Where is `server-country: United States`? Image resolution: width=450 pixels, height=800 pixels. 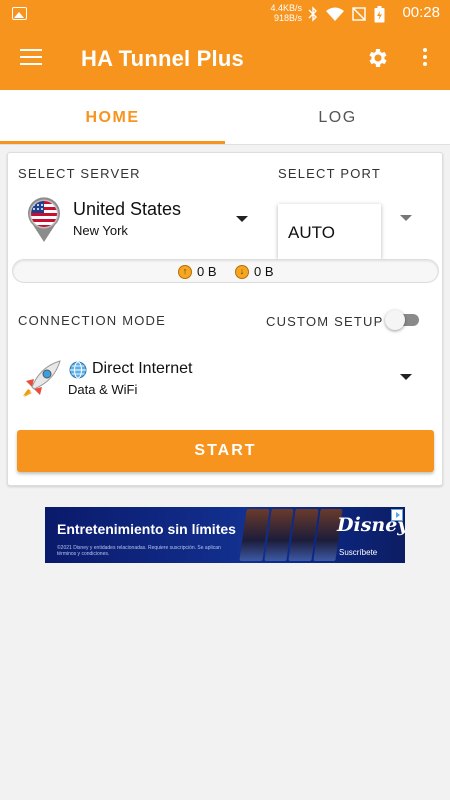
server-country: United States is located at coordinates (127, 209).